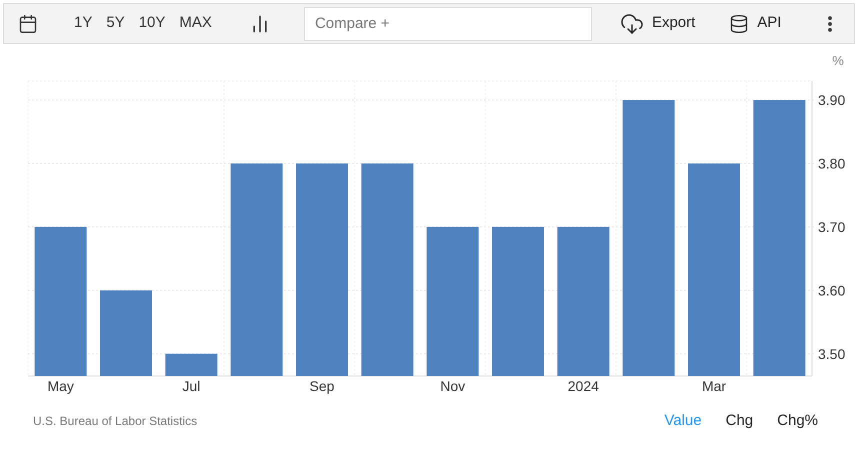  I want to click on cloud-download-icon, so click(632, 24).